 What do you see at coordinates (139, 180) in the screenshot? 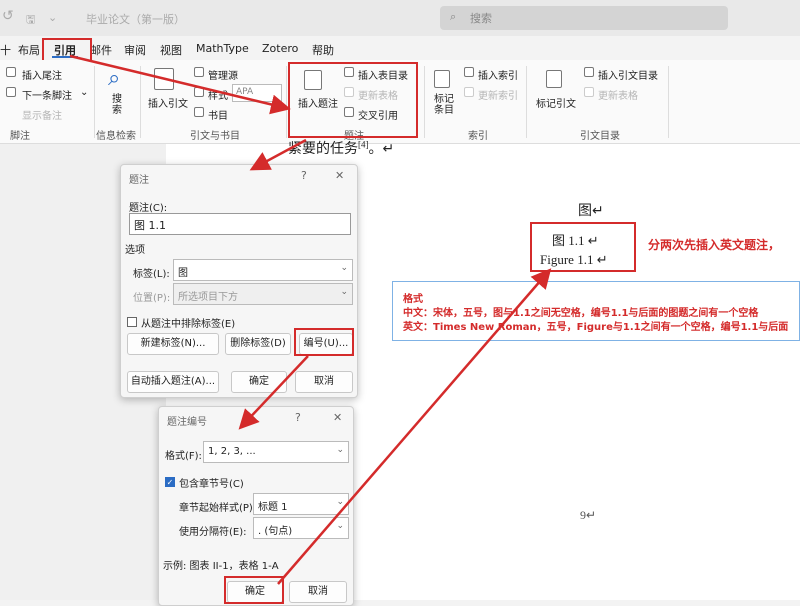
I see `caption-dialog-title: 题注` at bounding box center [139, 180].